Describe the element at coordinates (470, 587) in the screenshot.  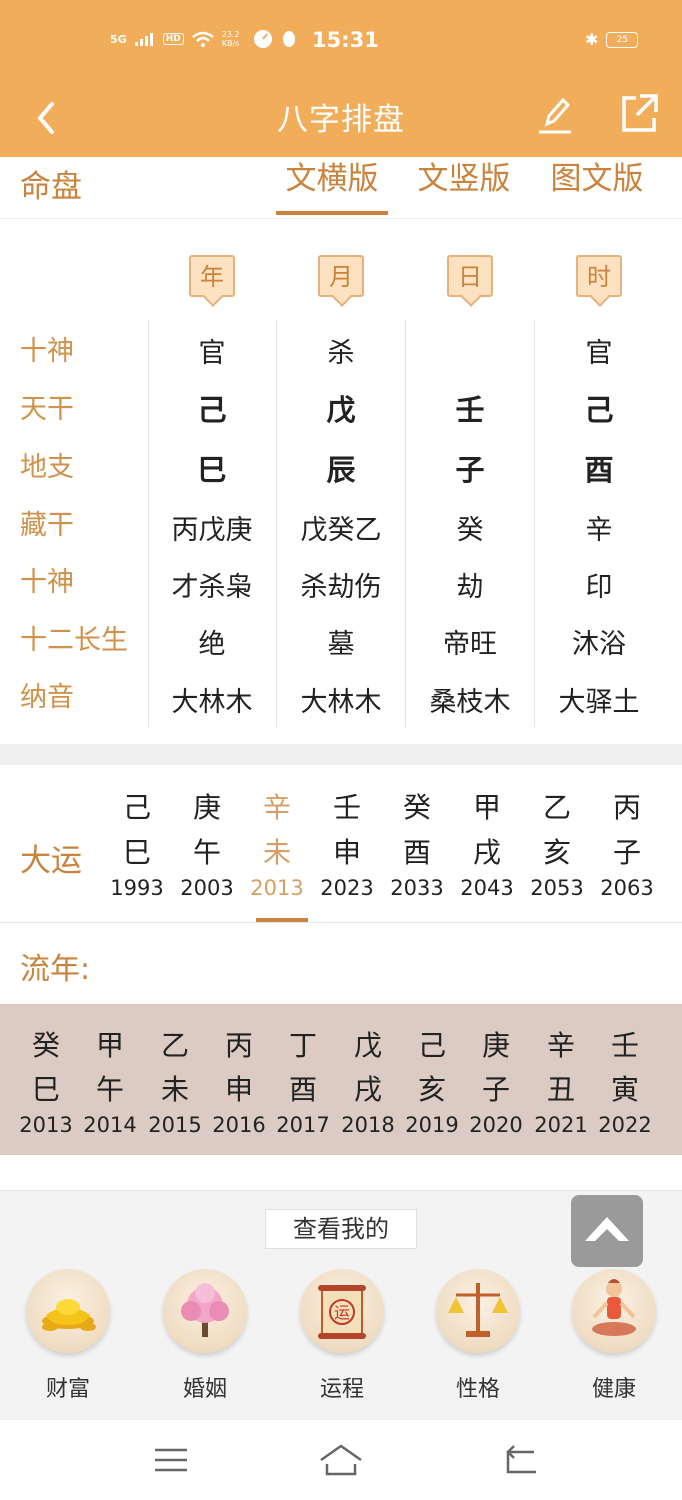
I see `day-shishen-2: 劫` at that location.